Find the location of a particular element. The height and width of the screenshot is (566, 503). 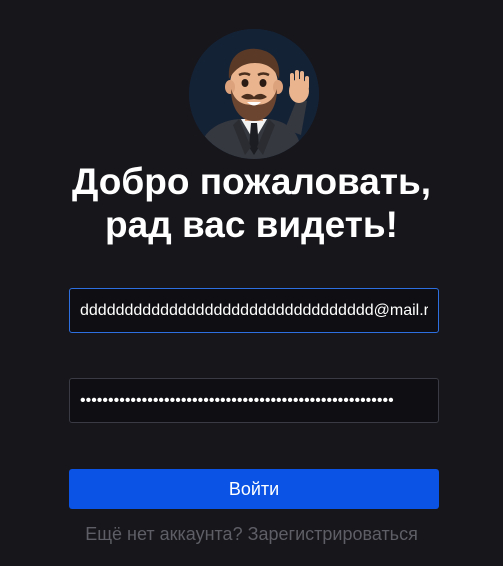

waving-man-avatar-icon is located at coordinates (254, 94).